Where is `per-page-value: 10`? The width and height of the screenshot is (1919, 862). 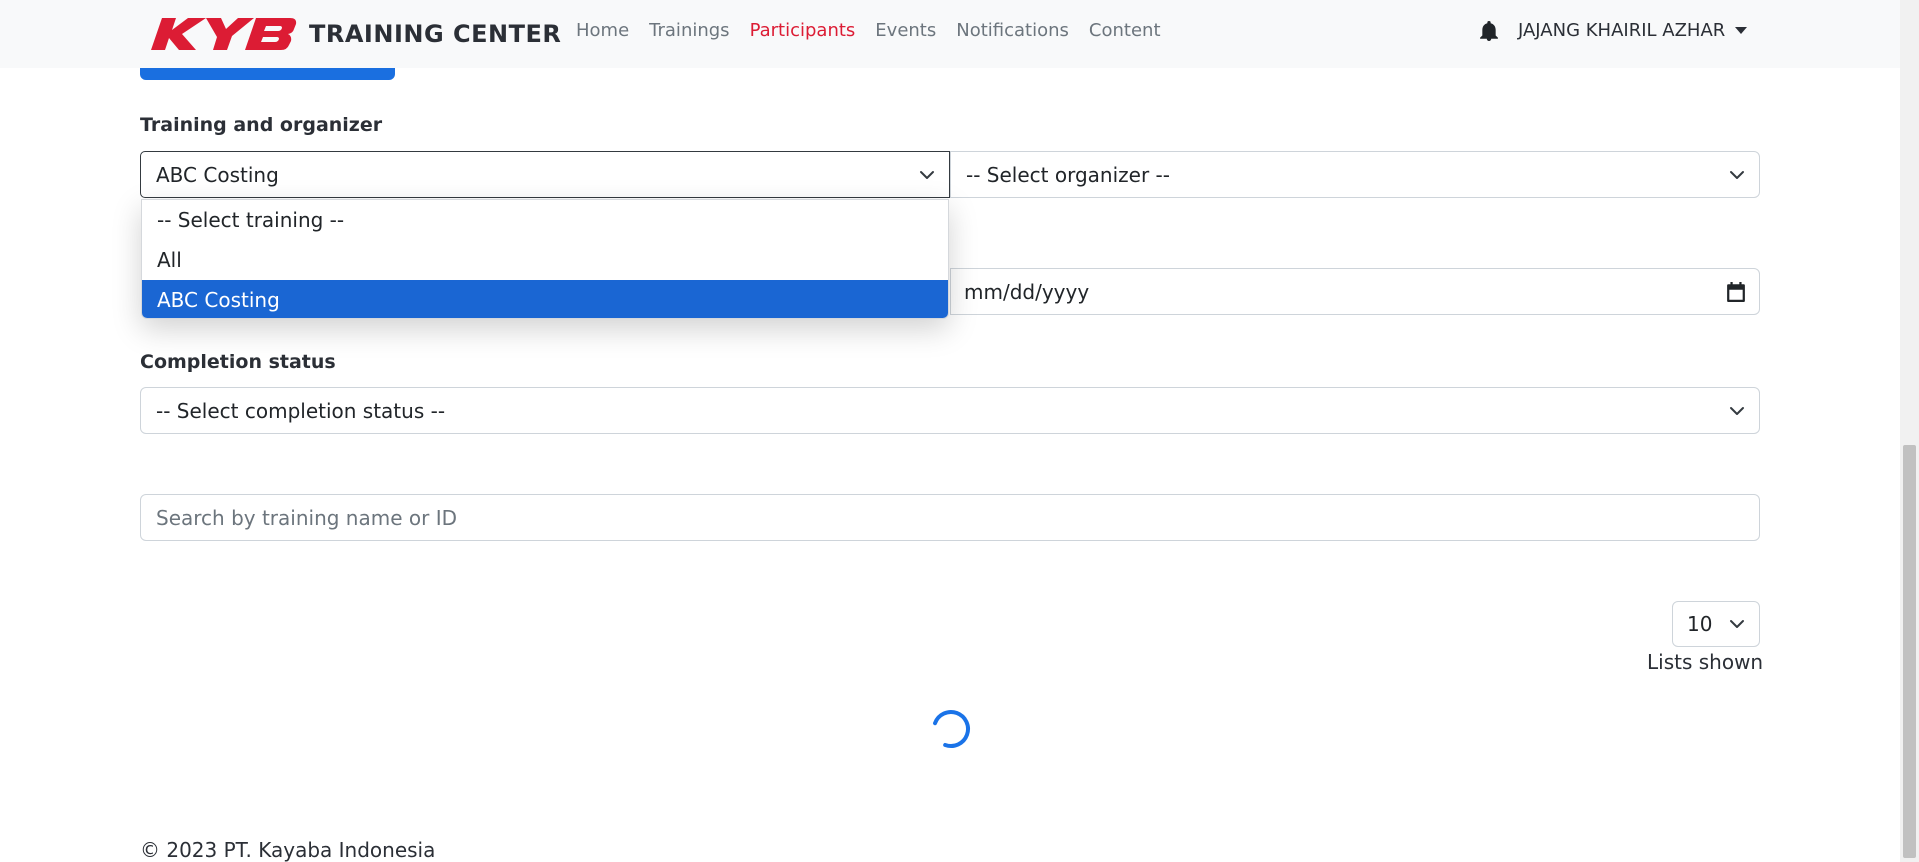 per-page-value: 10 is located at coordinates (1700, 624).